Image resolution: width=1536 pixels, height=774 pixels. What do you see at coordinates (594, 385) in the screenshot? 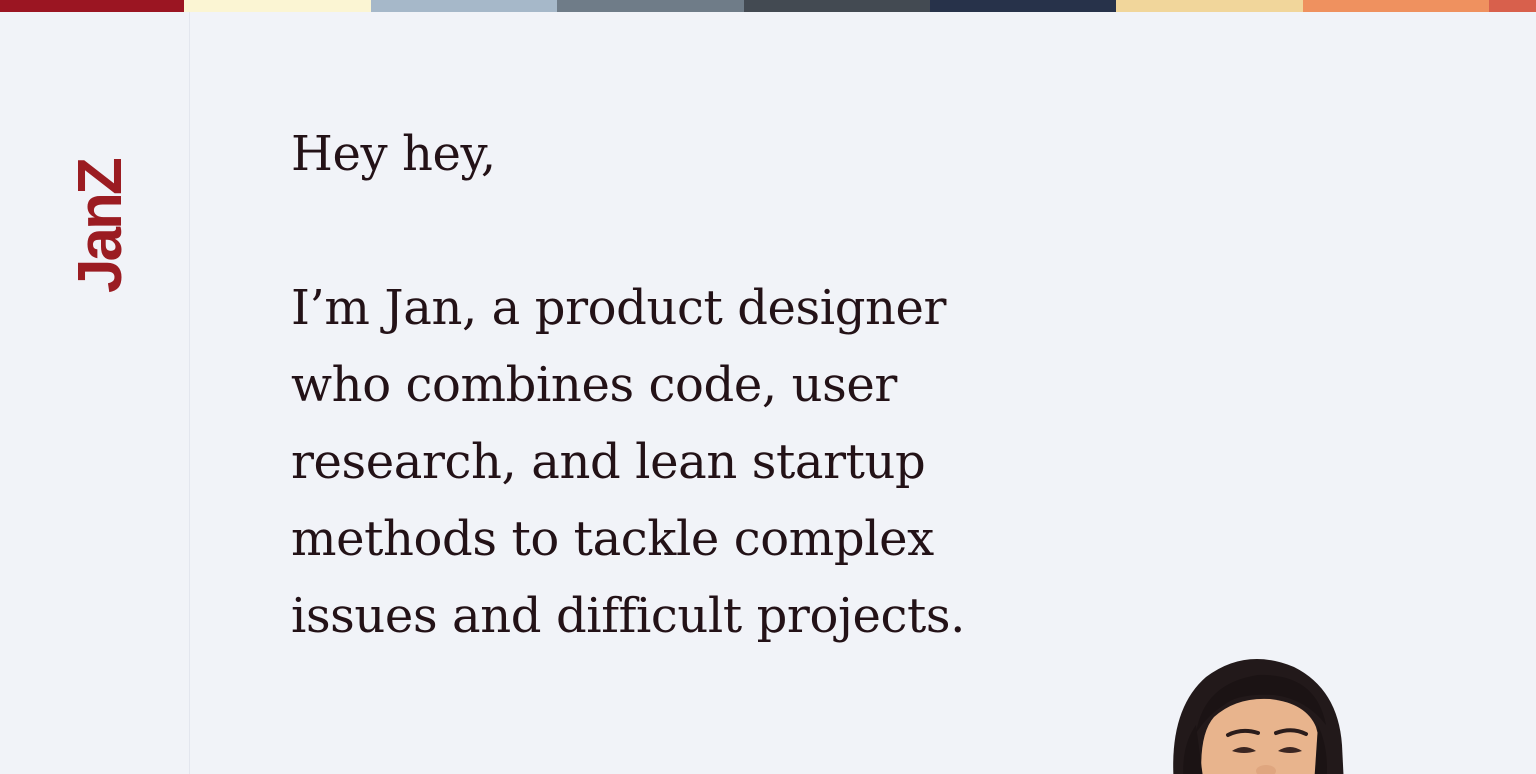
I see `intro-line: who combines code, user` at bounding box center [594, 385].